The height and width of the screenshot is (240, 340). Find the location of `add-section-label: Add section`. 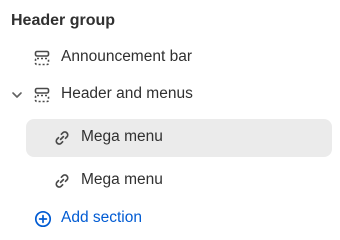

add-section-label: Add section is located at coordinates (101, 217).